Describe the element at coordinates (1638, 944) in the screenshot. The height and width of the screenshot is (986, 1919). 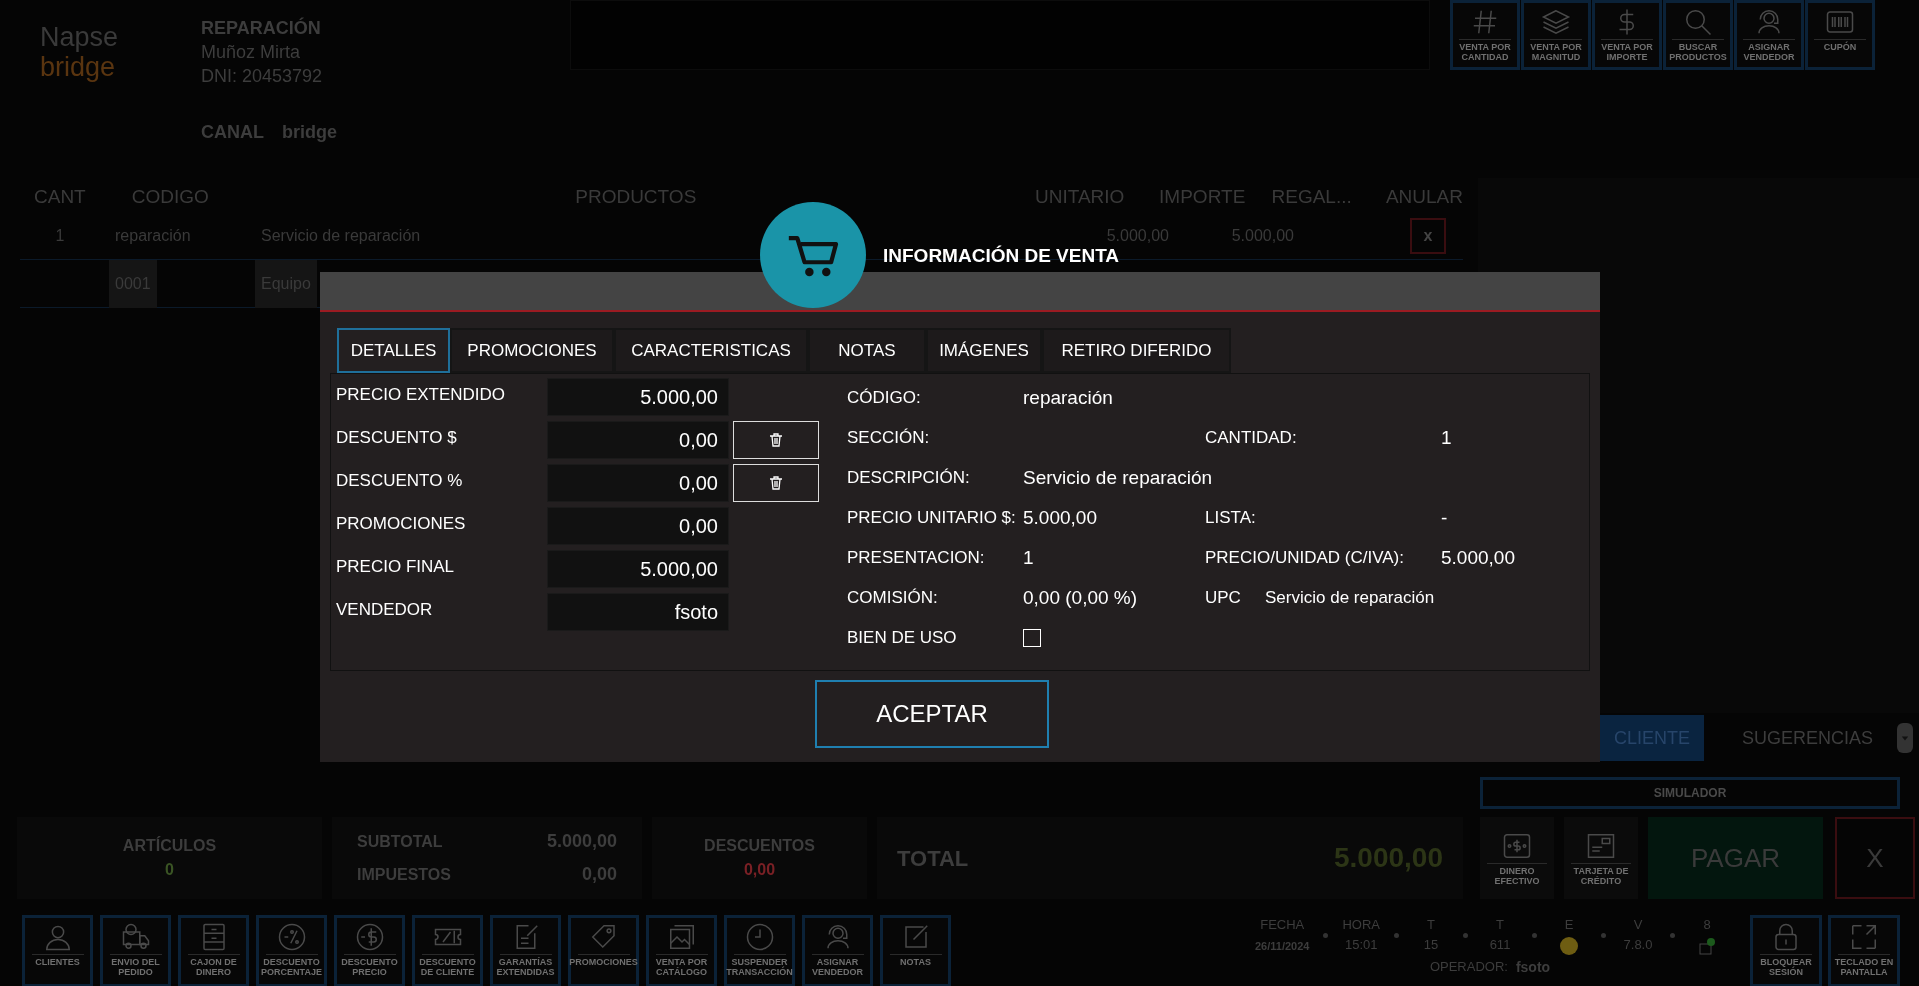
I see `status-value: 7.8.0` at that location.